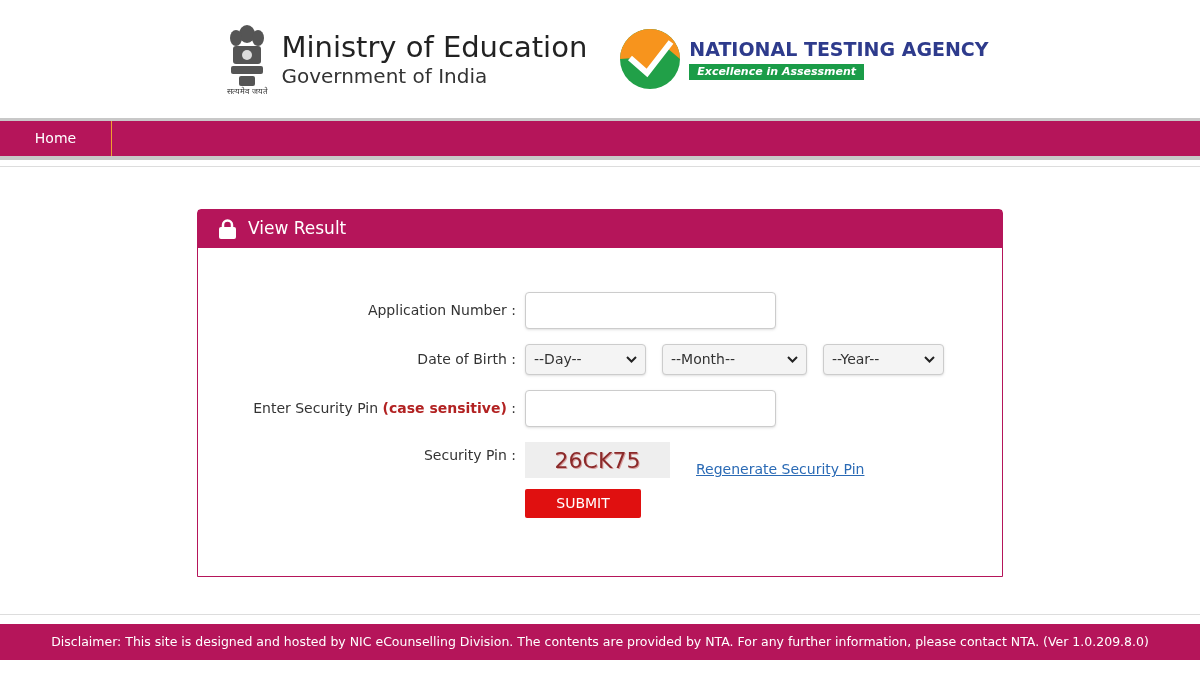  Describe the element at coordinates (441, 310) in the screenshot. I see `field-label: Application Number :` at that location.